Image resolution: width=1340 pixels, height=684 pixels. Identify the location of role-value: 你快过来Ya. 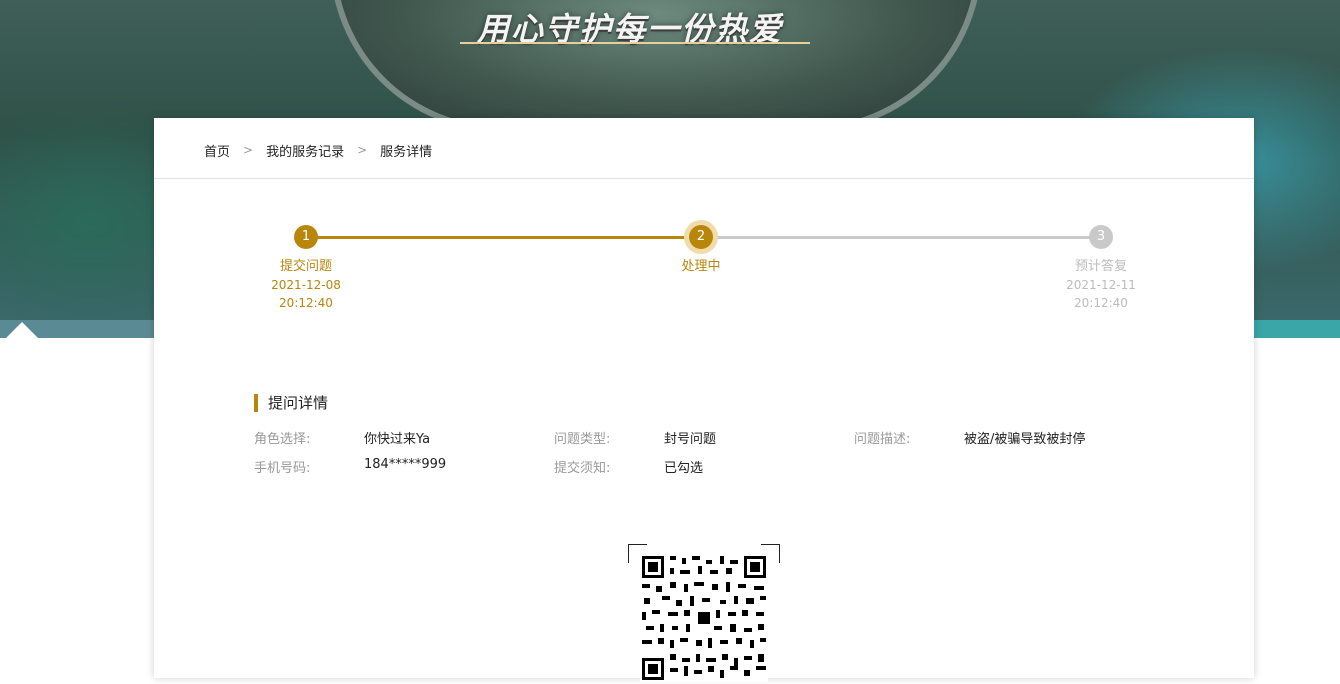
(397, 439).